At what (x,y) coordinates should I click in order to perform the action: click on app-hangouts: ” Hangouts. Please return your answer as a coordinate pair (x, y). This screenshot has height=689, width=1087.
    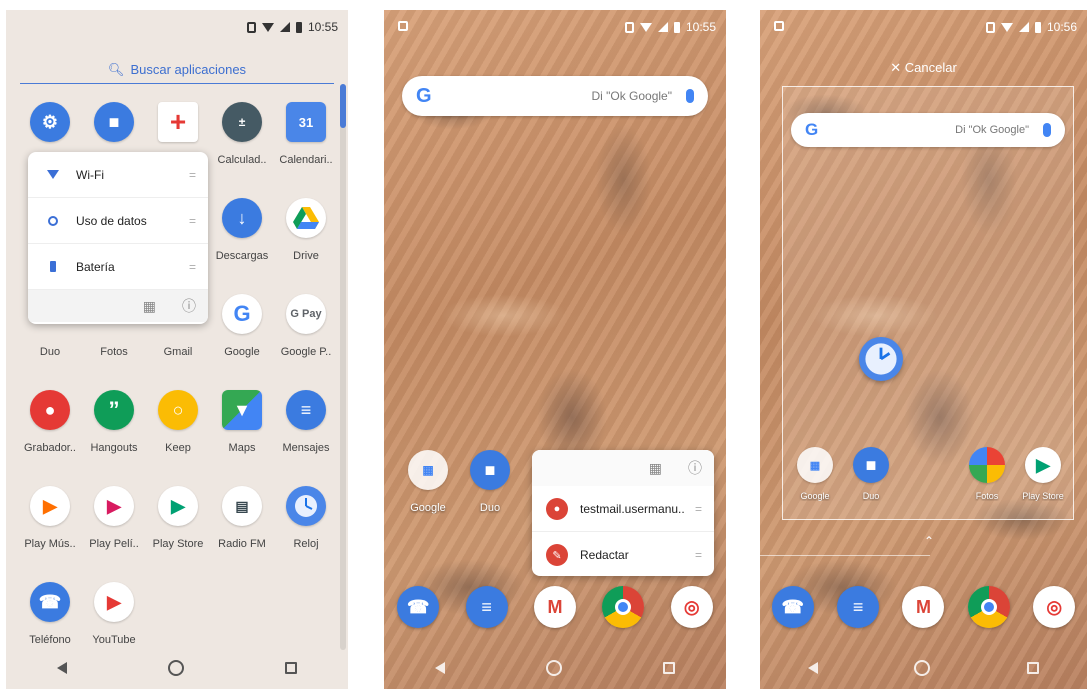
    Looking at the image, I should click on (114, 422).